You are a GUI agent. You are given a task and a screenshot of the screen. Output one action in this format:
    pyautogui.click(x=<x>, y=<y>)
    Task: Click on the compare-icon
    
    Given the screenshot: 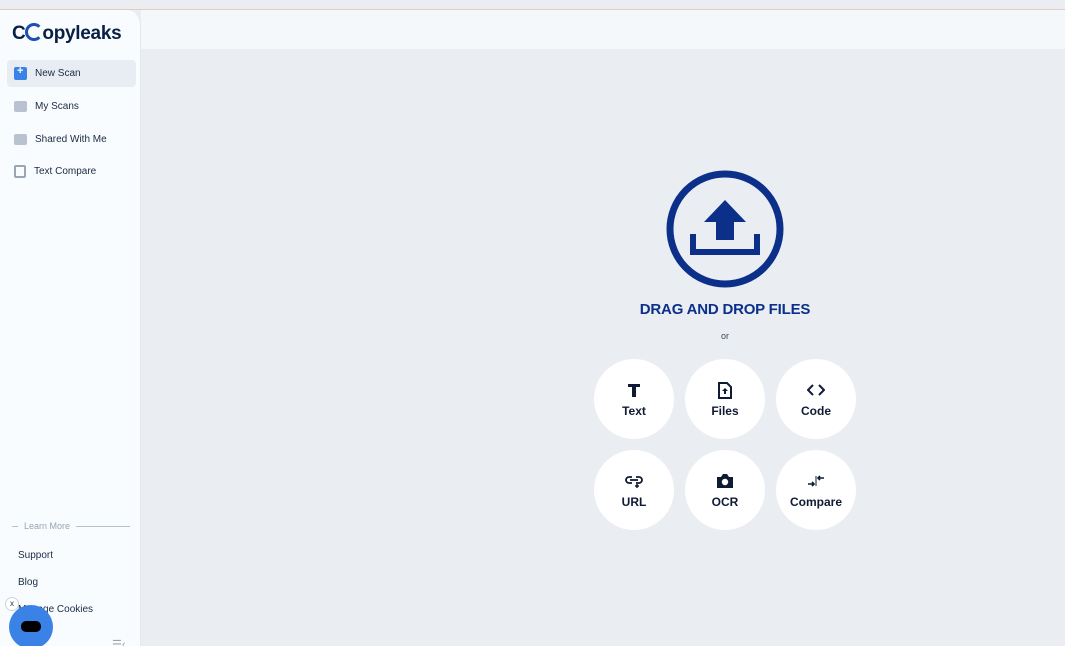 What is the action you would take?
    pyautogui.click(x=20, y=171)
    